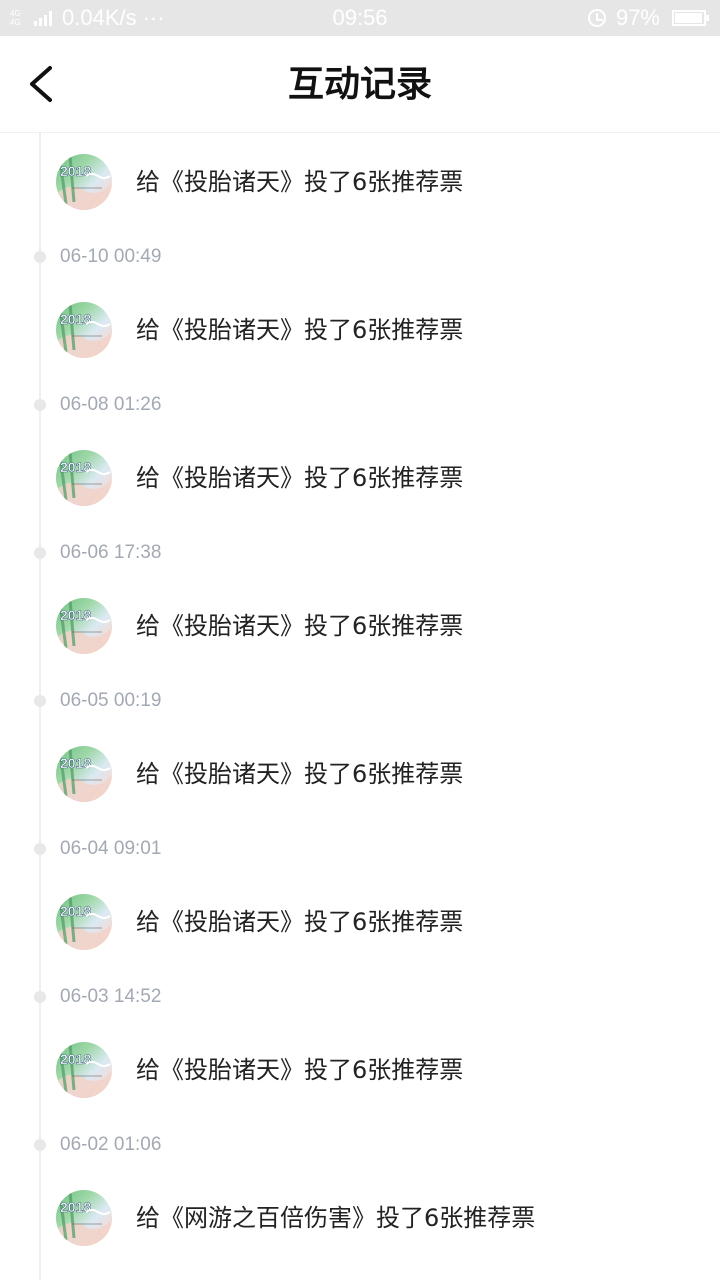 The width and height of the screenshot is (720, 1280). Describe the element at coordinates (111, 996) in the screenshot. I see `record-timestamp: 06-03 14:52` at that location.